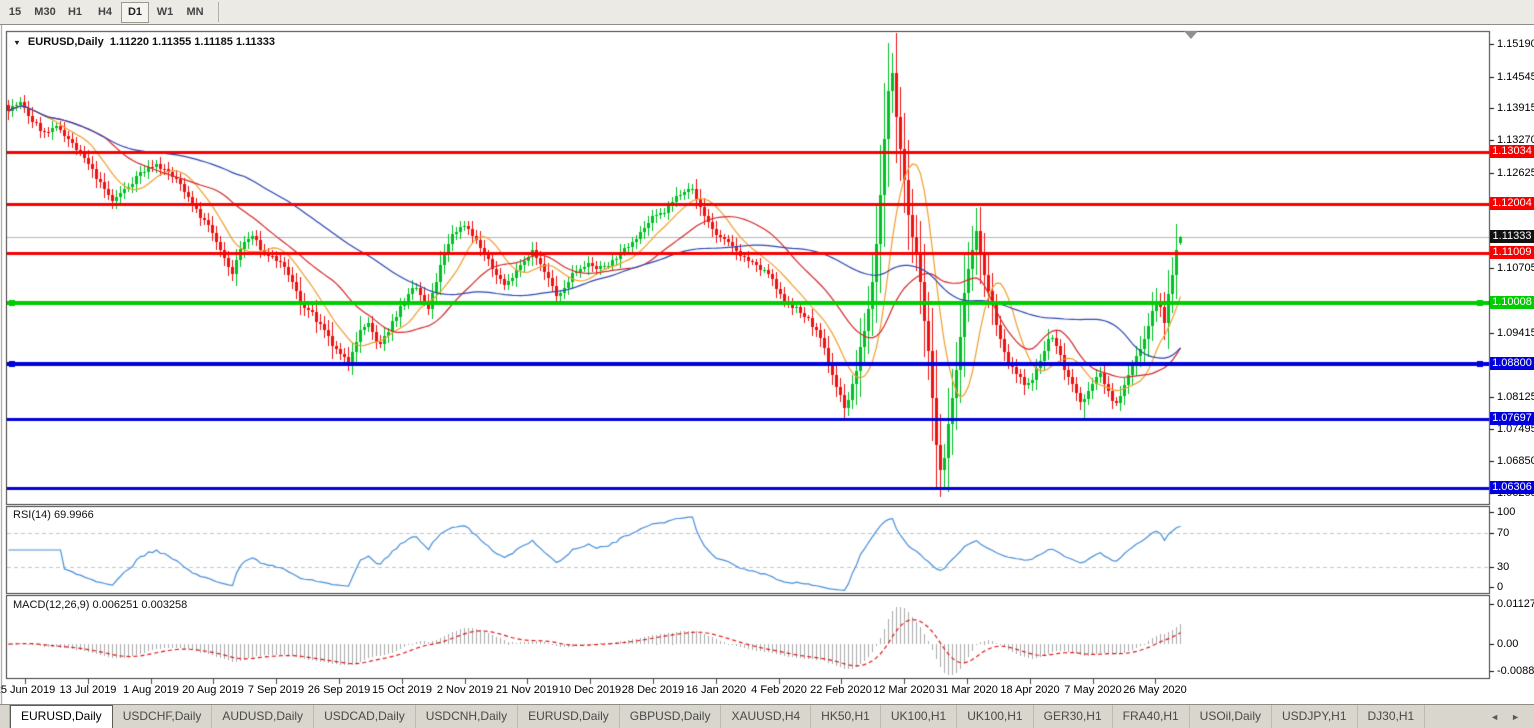 Image resolution: width=1534 pixels, height=728 pixels. I want to click on rsi-axis-label: 30, so click(1503, 567).